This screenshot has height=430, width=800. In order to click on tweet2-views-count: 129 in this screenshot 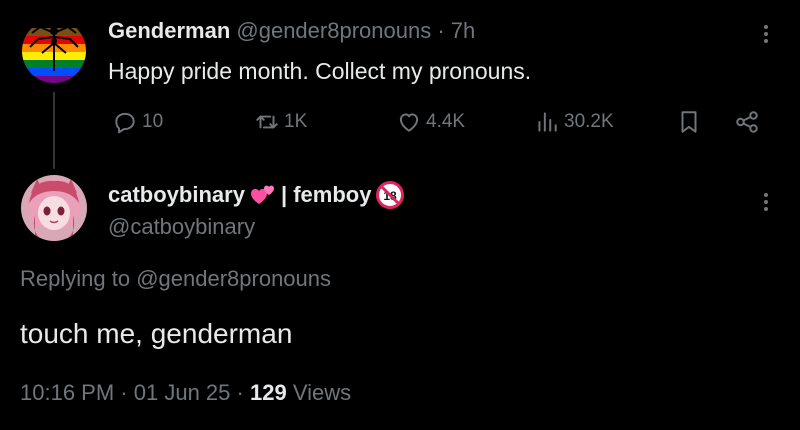, I will do `click(268, 392)`.